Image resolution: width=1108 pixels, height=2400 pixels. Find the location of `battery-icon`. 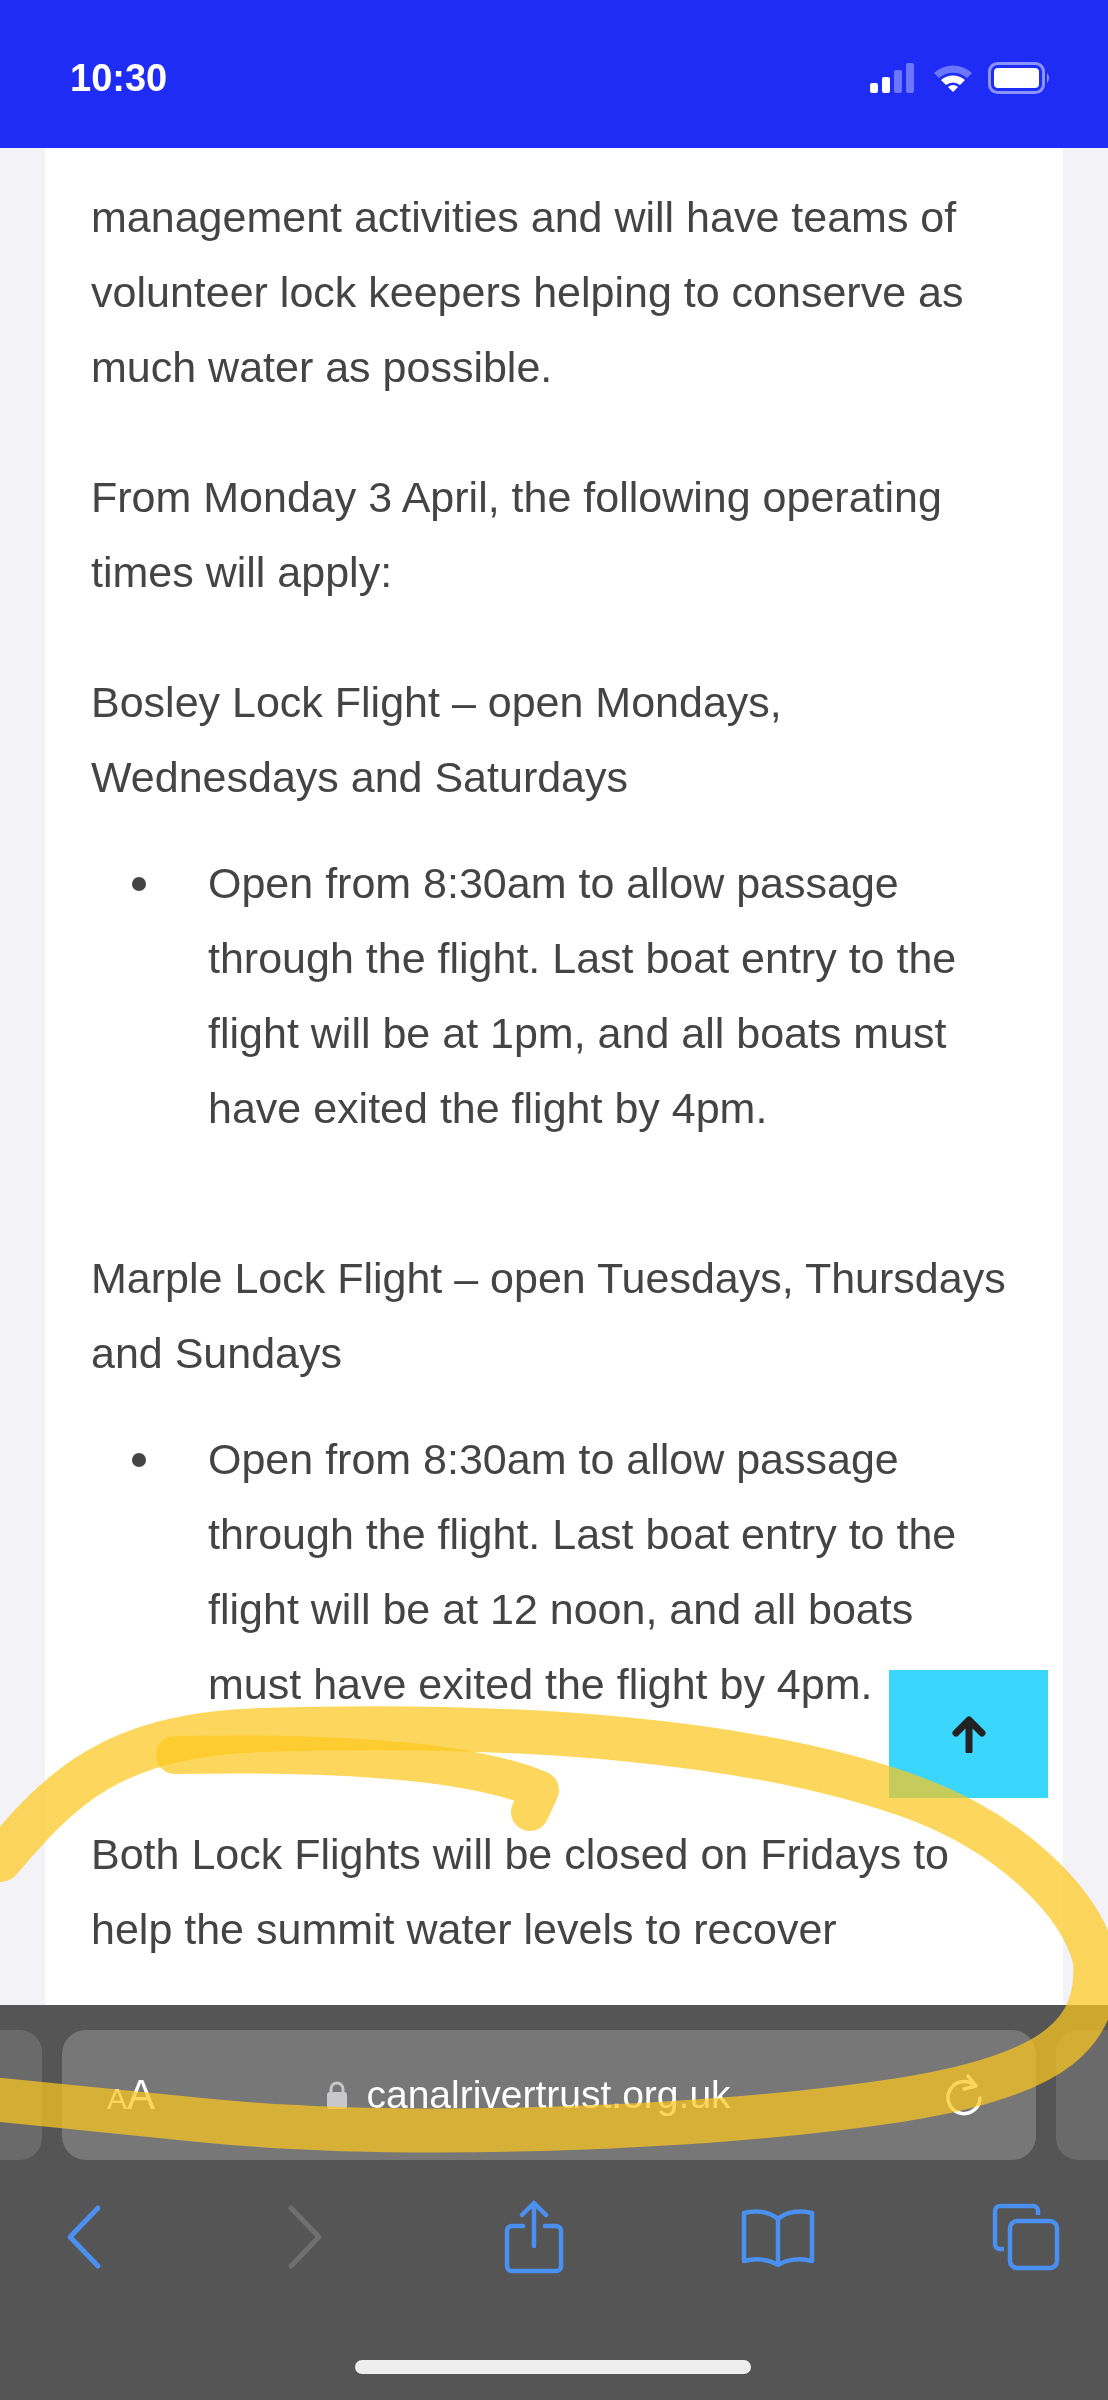

battery-icon is located at coordinates (1020, 78).